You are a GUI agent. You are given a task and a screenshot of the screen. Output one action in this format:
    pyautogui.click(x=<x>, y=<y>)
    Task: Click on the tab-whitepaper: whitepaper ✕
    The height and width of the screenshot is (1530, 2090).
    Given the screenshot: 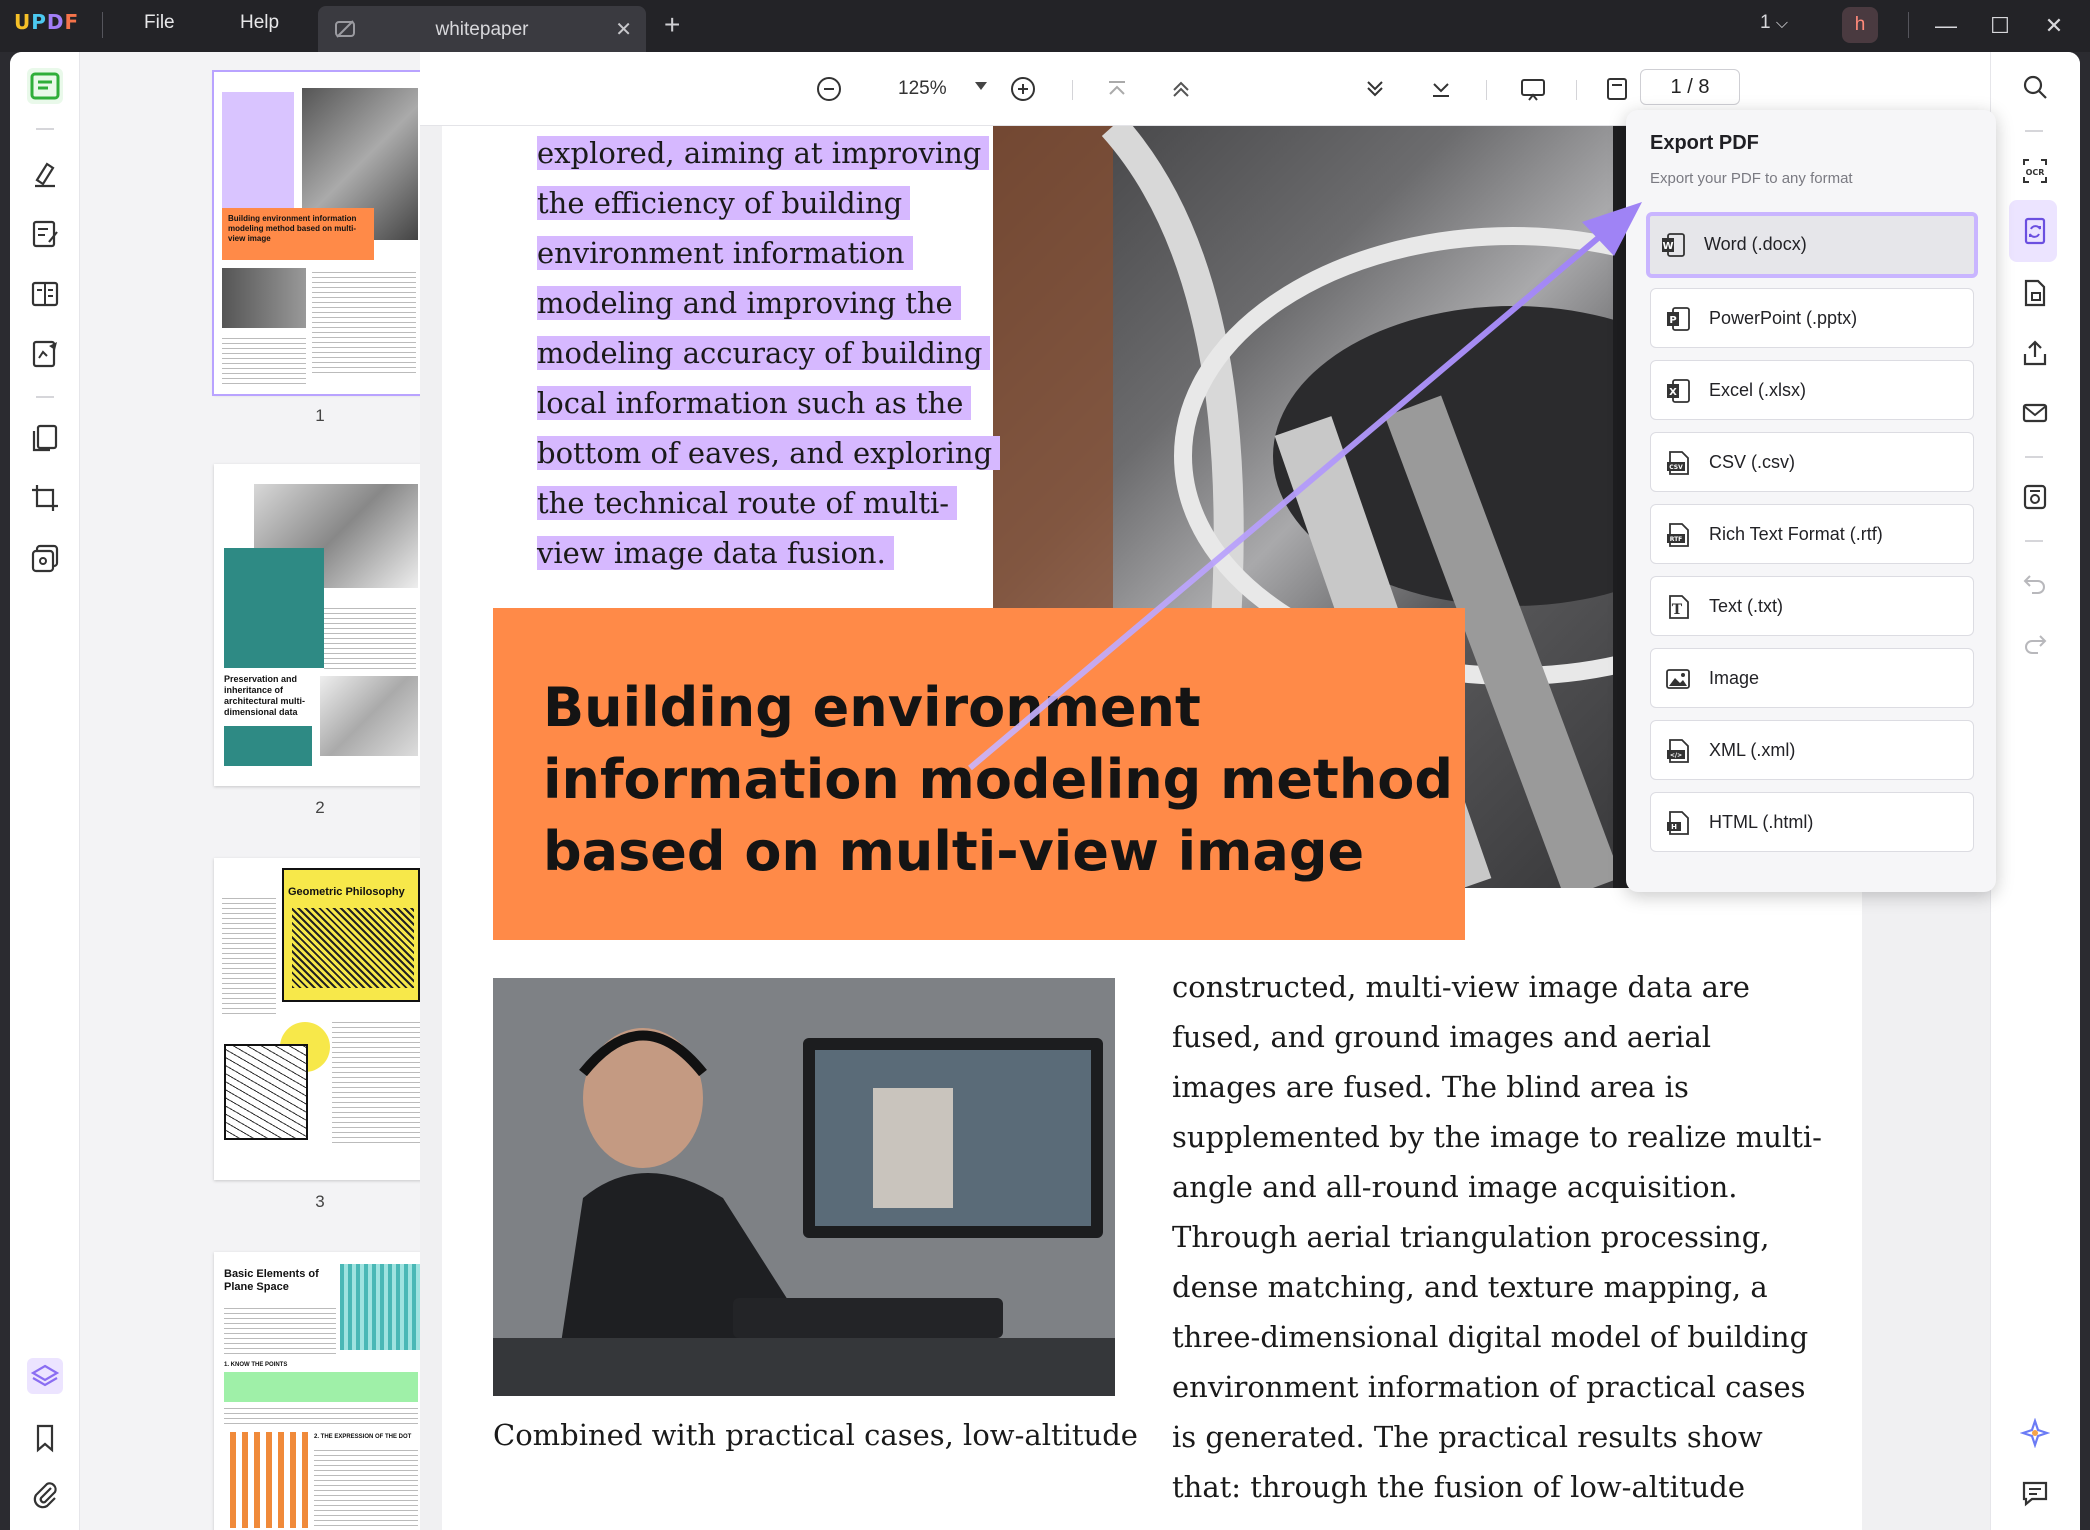 What is the action you would take?
    pyautogui.click(x=482, y=29)
    